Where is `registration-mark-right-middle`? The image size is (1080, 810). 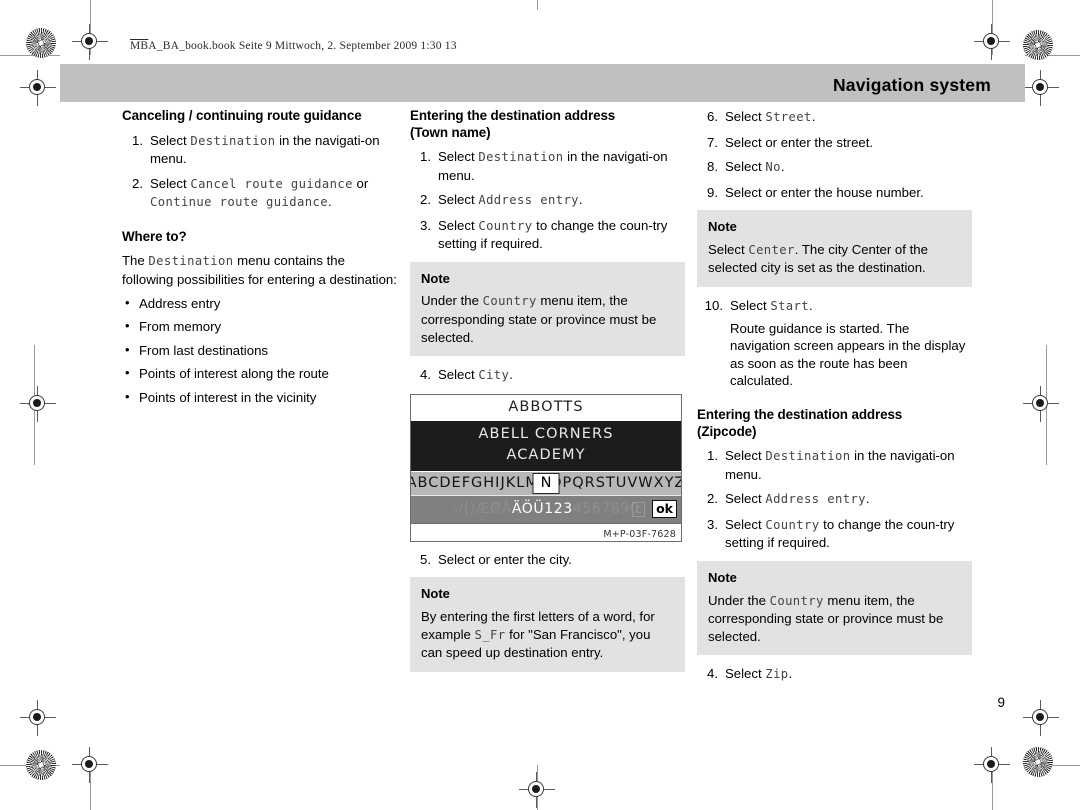 registration-mark-right-middle is located at coordinates (1041, 404).